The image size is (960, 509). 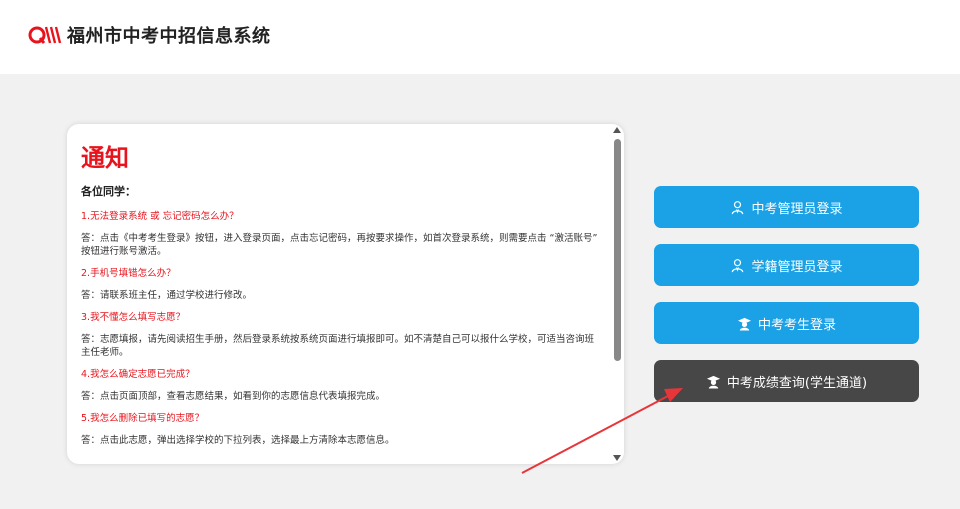 I want to click on registry-login-button: 学籍管理员登录, so click(x=786, y=265).